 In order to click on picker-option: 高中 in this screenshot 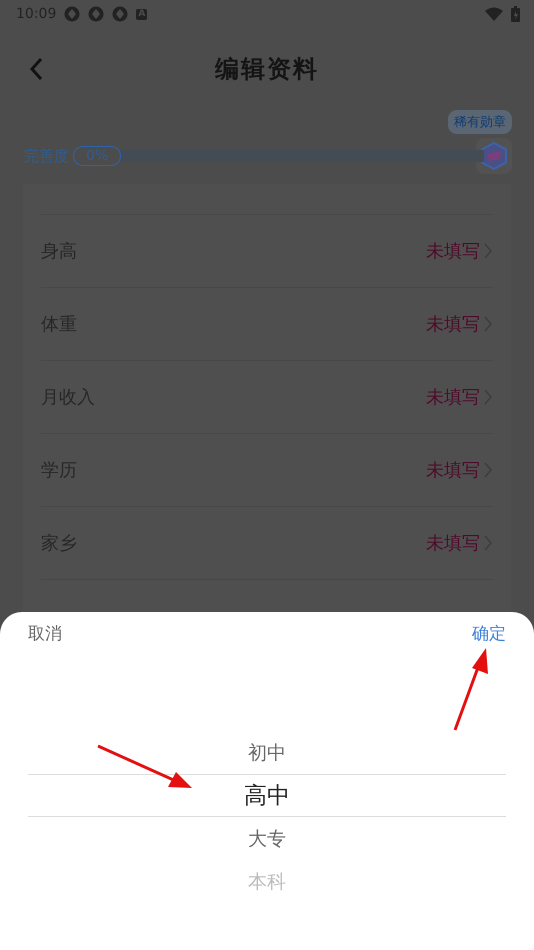, I will do `click(267, 795)`.